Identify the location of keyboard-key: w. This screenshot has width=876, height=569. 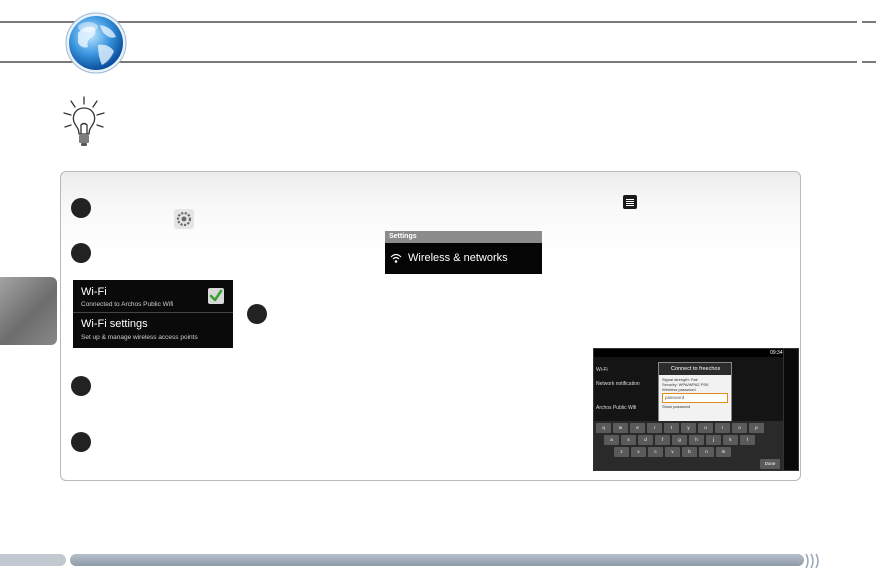
(620, 428).